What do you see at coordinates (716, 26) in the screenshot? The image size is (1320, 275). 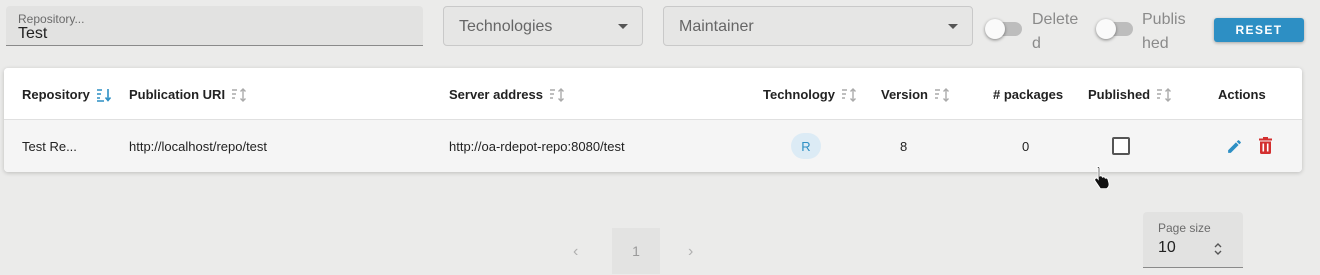 I see `maintainer-select-label: Maintainer` at bounding box center [716, 26].